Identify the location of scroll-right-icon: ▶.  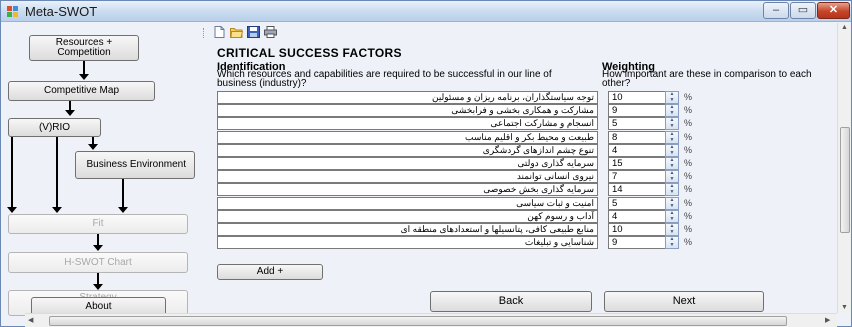
(827, 321).